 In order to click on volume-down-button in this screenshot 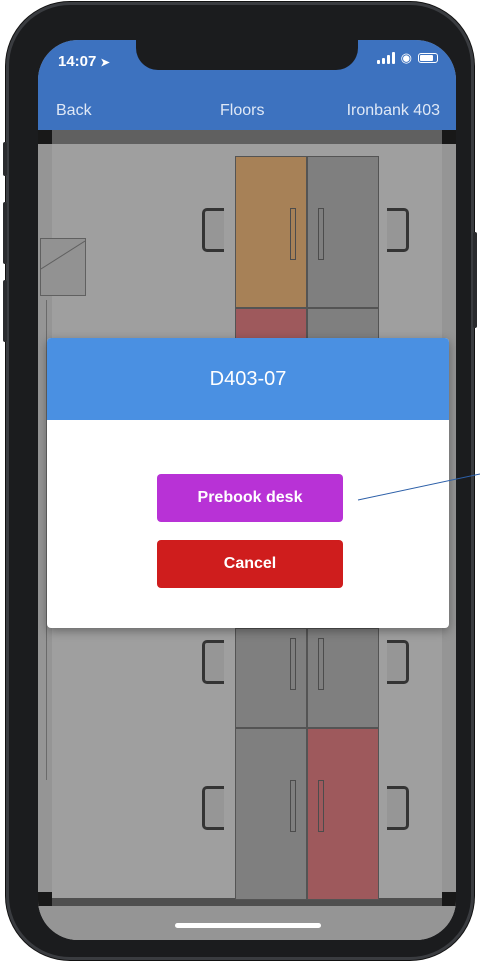, I will do `click(5, 311)`.